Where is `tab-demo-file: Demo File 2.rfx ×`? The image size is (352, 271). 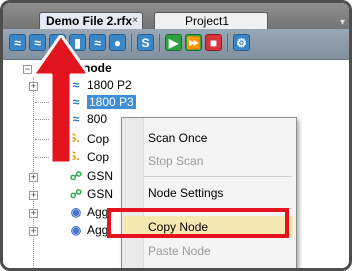 tab-demo-file: Demo File 2.rfx × is located at coordinates (91, 20).